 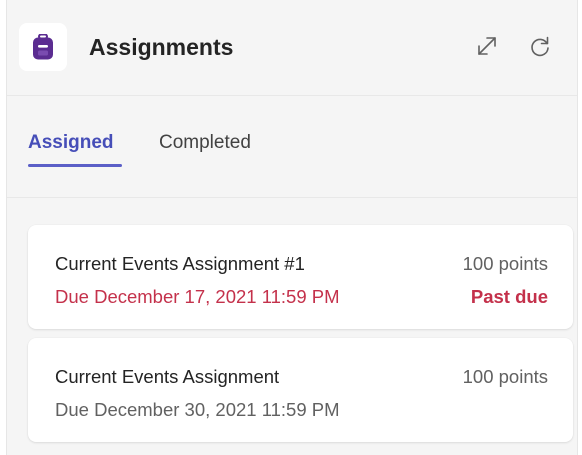 I want to click on refresh-button, so click(x=540, y=46).